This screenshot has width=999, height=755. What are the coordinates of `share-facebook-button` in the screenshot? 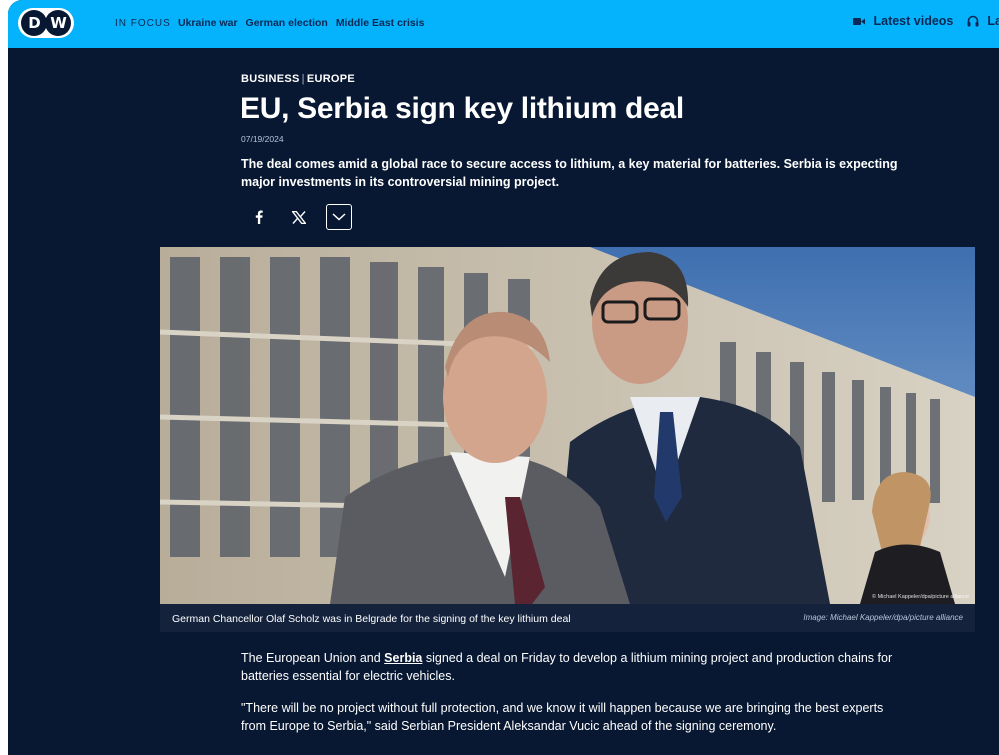 It's located at (259, 217).